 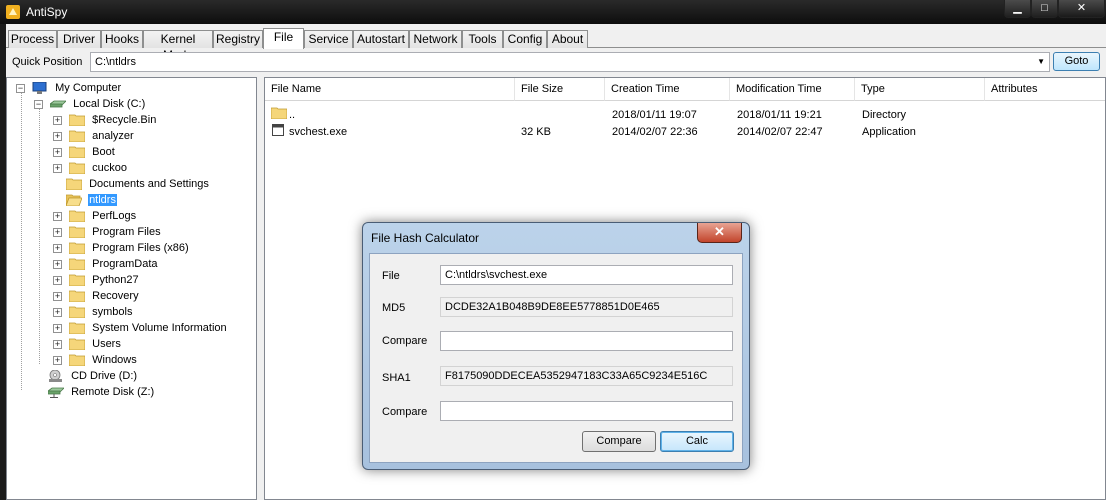 I want to click on tree-item-folder: + Users, so click(x=87, y=344).